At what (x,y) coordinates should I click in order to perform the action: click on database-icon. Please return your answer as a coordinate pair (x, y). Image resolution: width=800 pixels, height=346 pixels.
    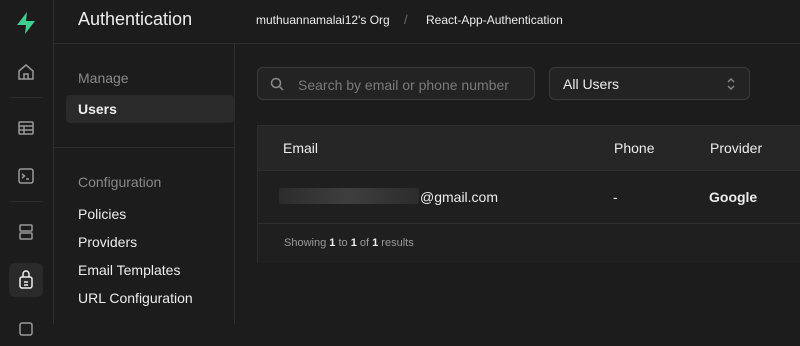
    Looking at the image, I should click on (26, 232).